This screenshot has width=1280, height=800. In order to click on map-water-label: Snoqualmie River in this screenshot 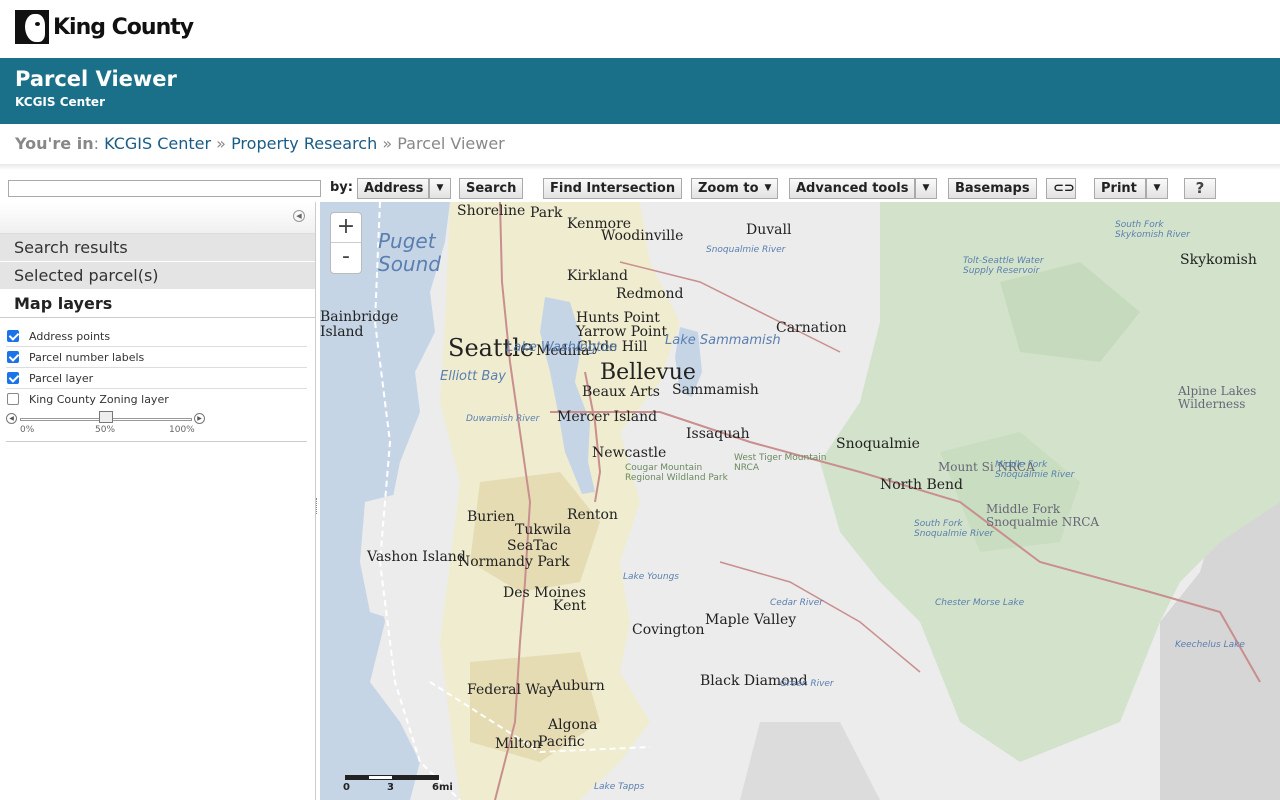, I will do `click(746, 250)`.